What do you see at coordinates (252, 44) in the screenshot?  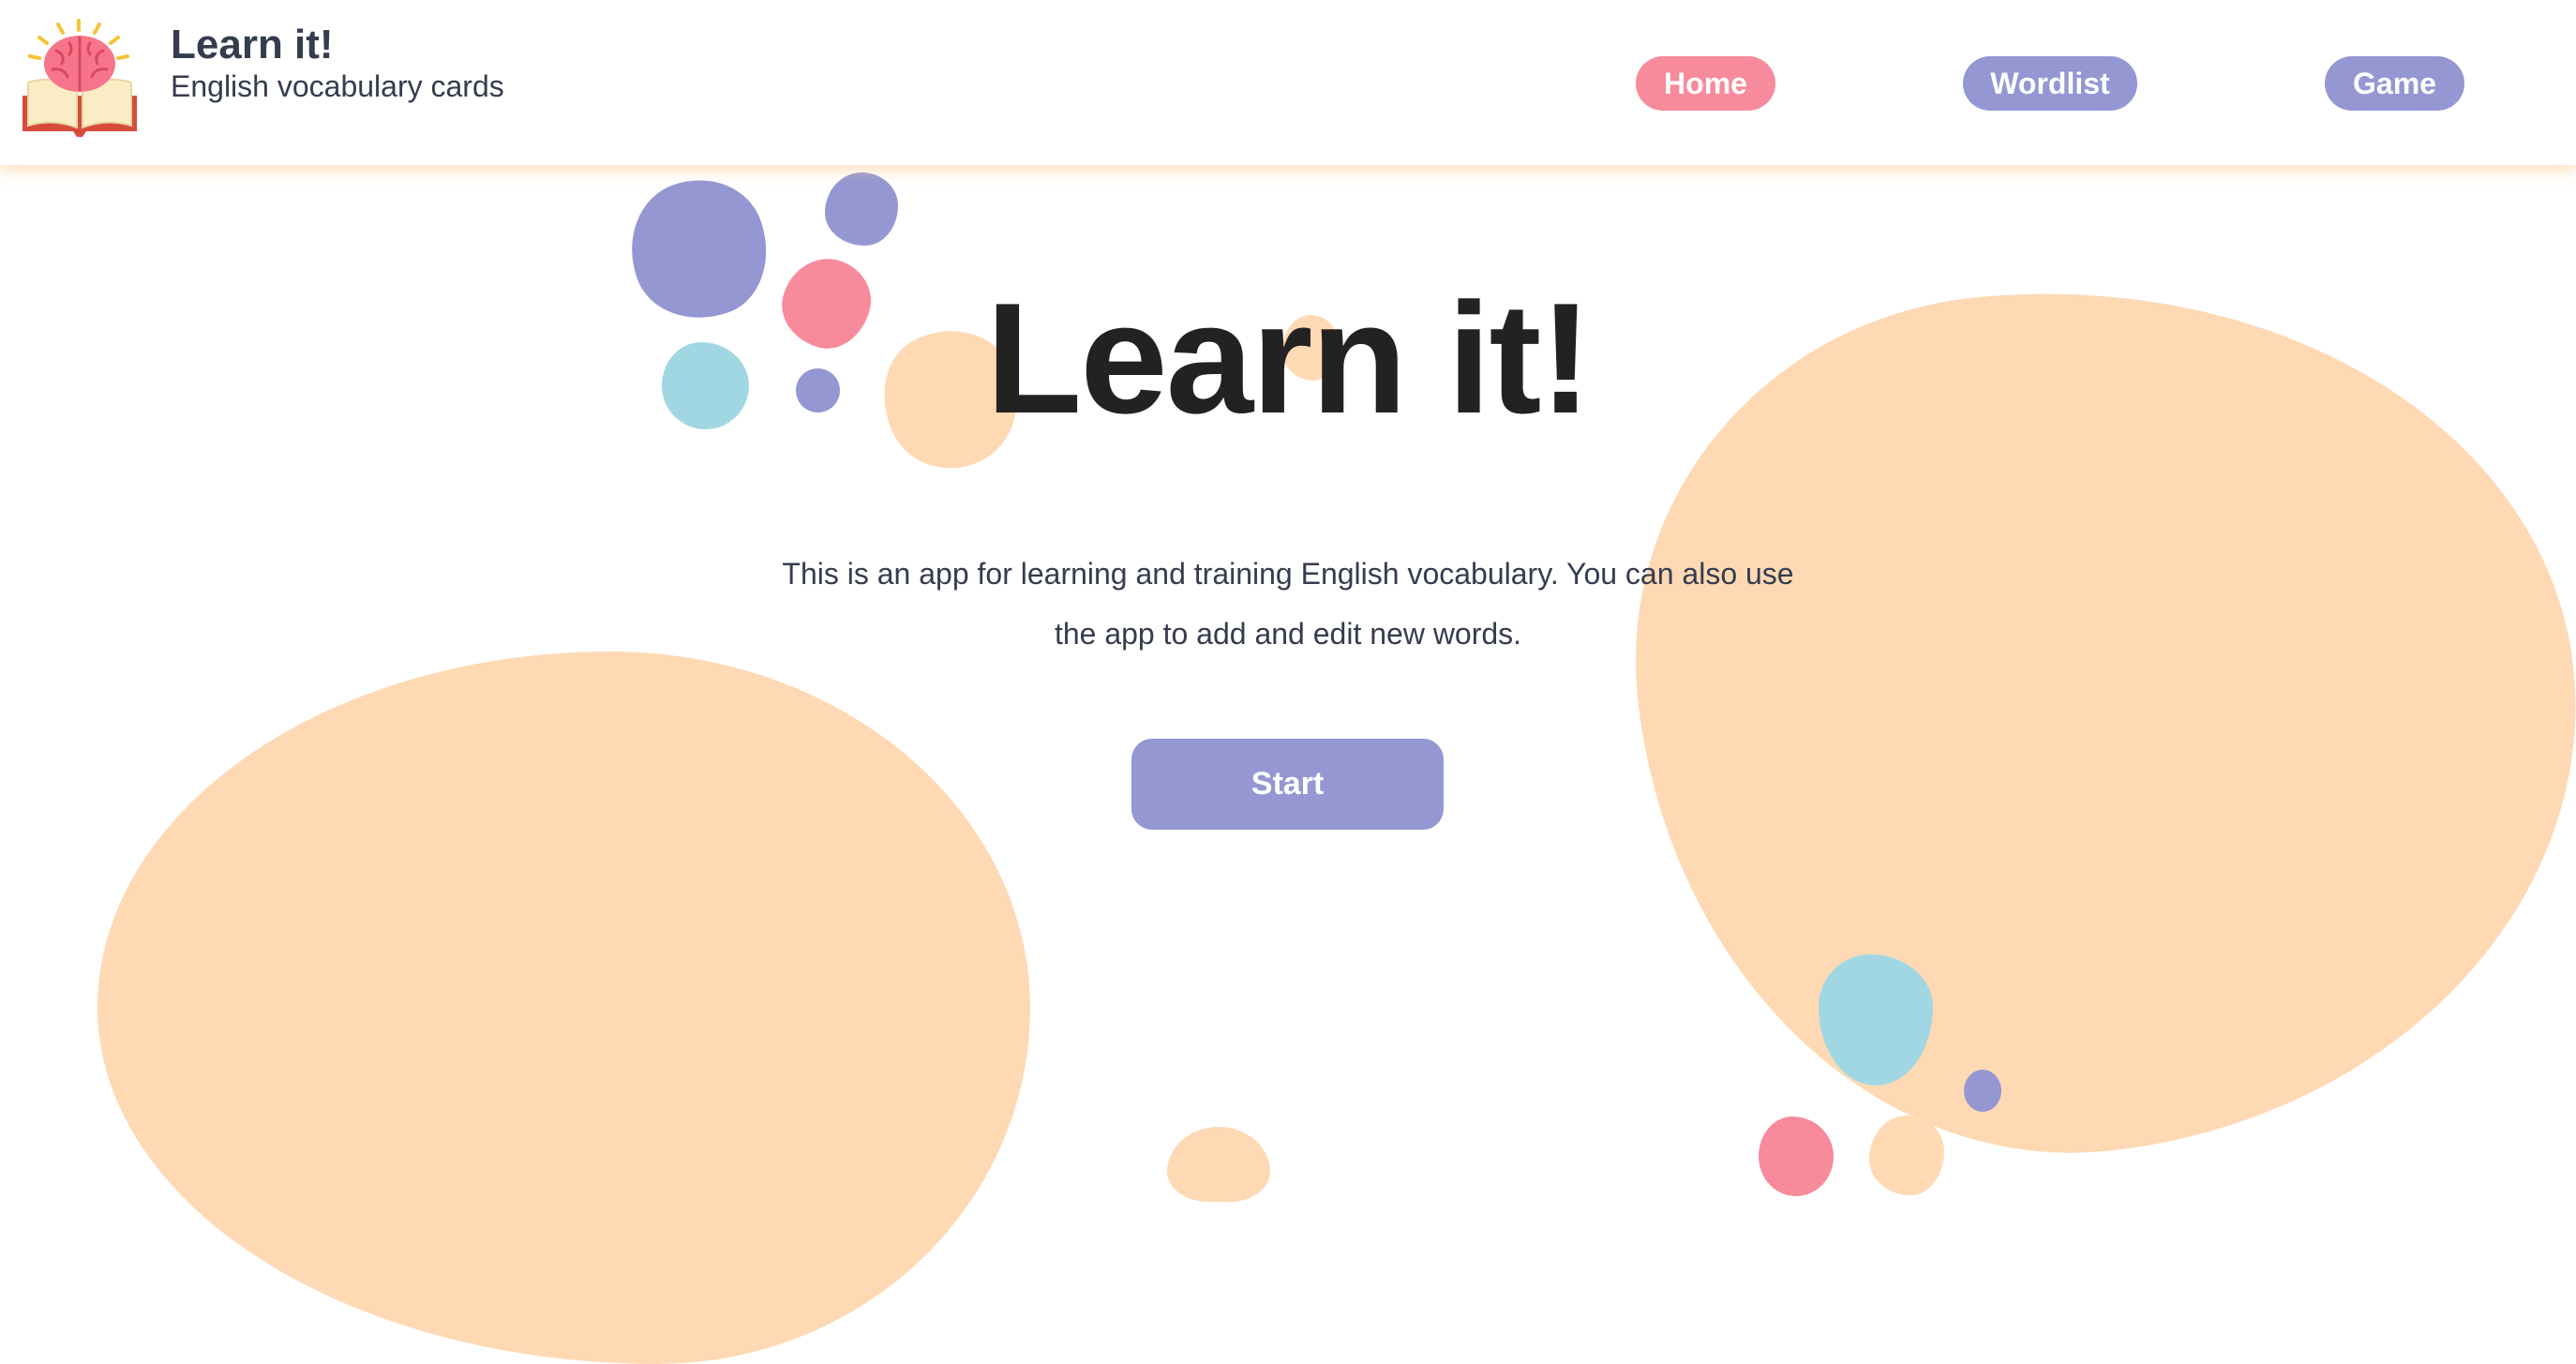 I see `brand-title: Learn it!` at bounding box center [252, 44].